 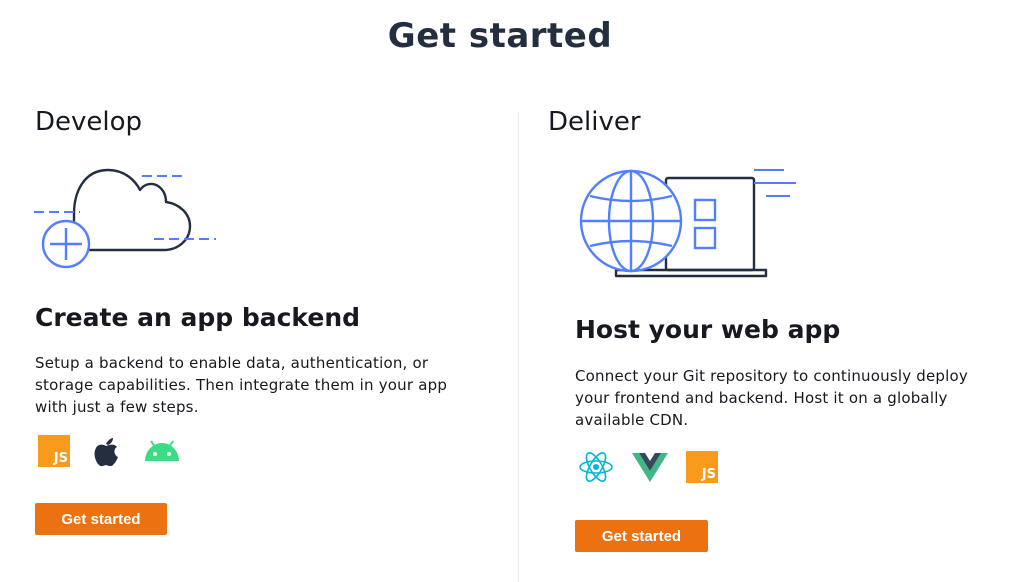 I want to click on web-hosting-illustration, so click(x=687, y=223).